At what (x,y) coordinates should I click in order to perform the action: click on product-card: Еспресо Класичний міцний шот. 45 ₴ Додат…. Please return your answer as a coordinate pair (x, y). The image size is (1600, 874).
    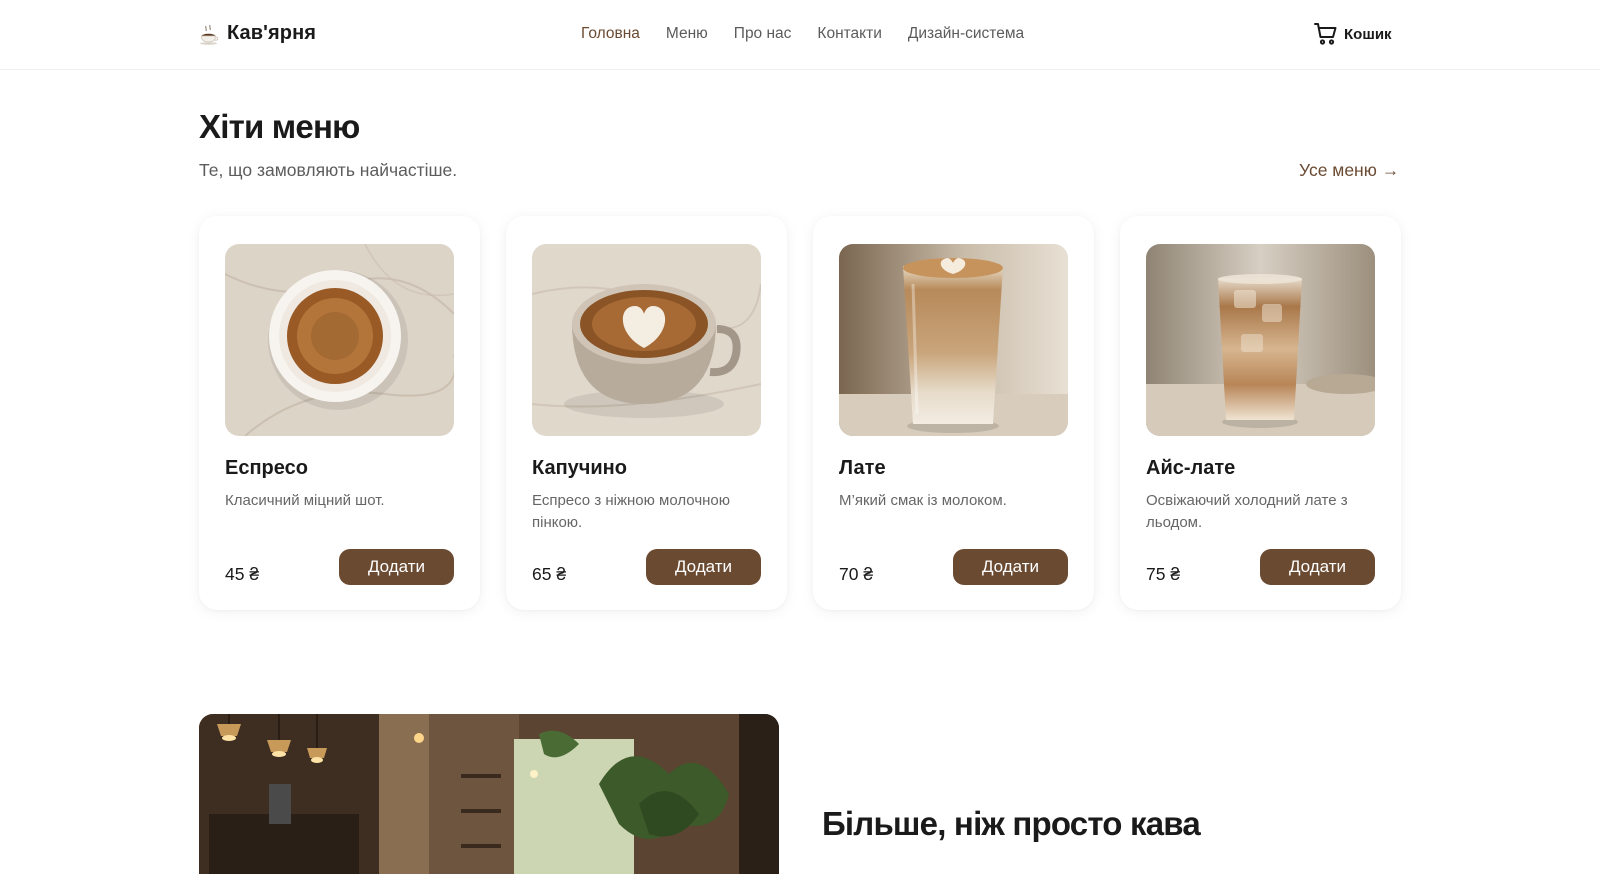
    Looking at the image, I should click on (339, 413).